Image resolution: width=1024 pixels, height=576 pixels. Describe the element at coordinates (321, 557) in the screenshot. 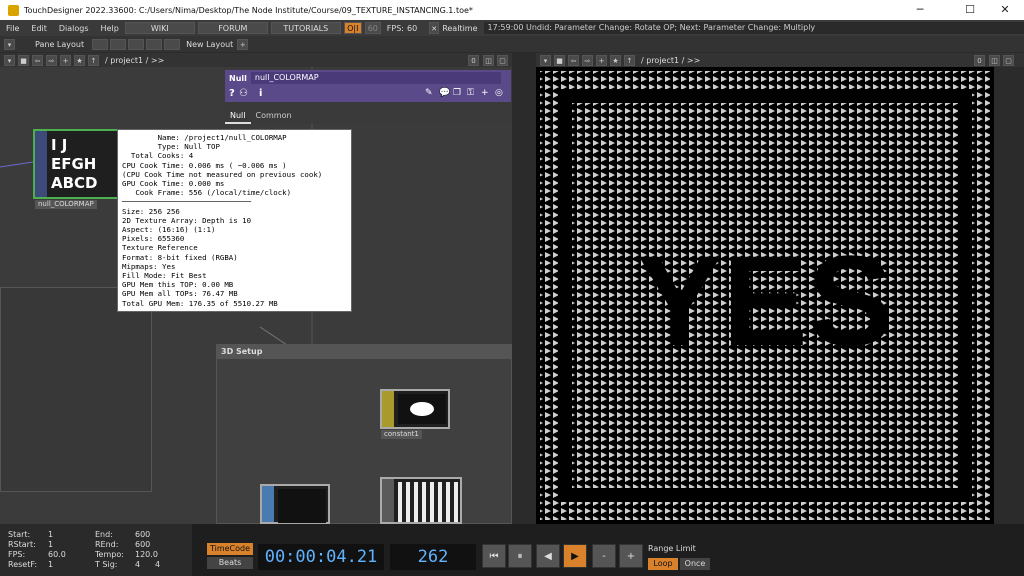

I see `timecode-display: 00:00:04.21` at that location.